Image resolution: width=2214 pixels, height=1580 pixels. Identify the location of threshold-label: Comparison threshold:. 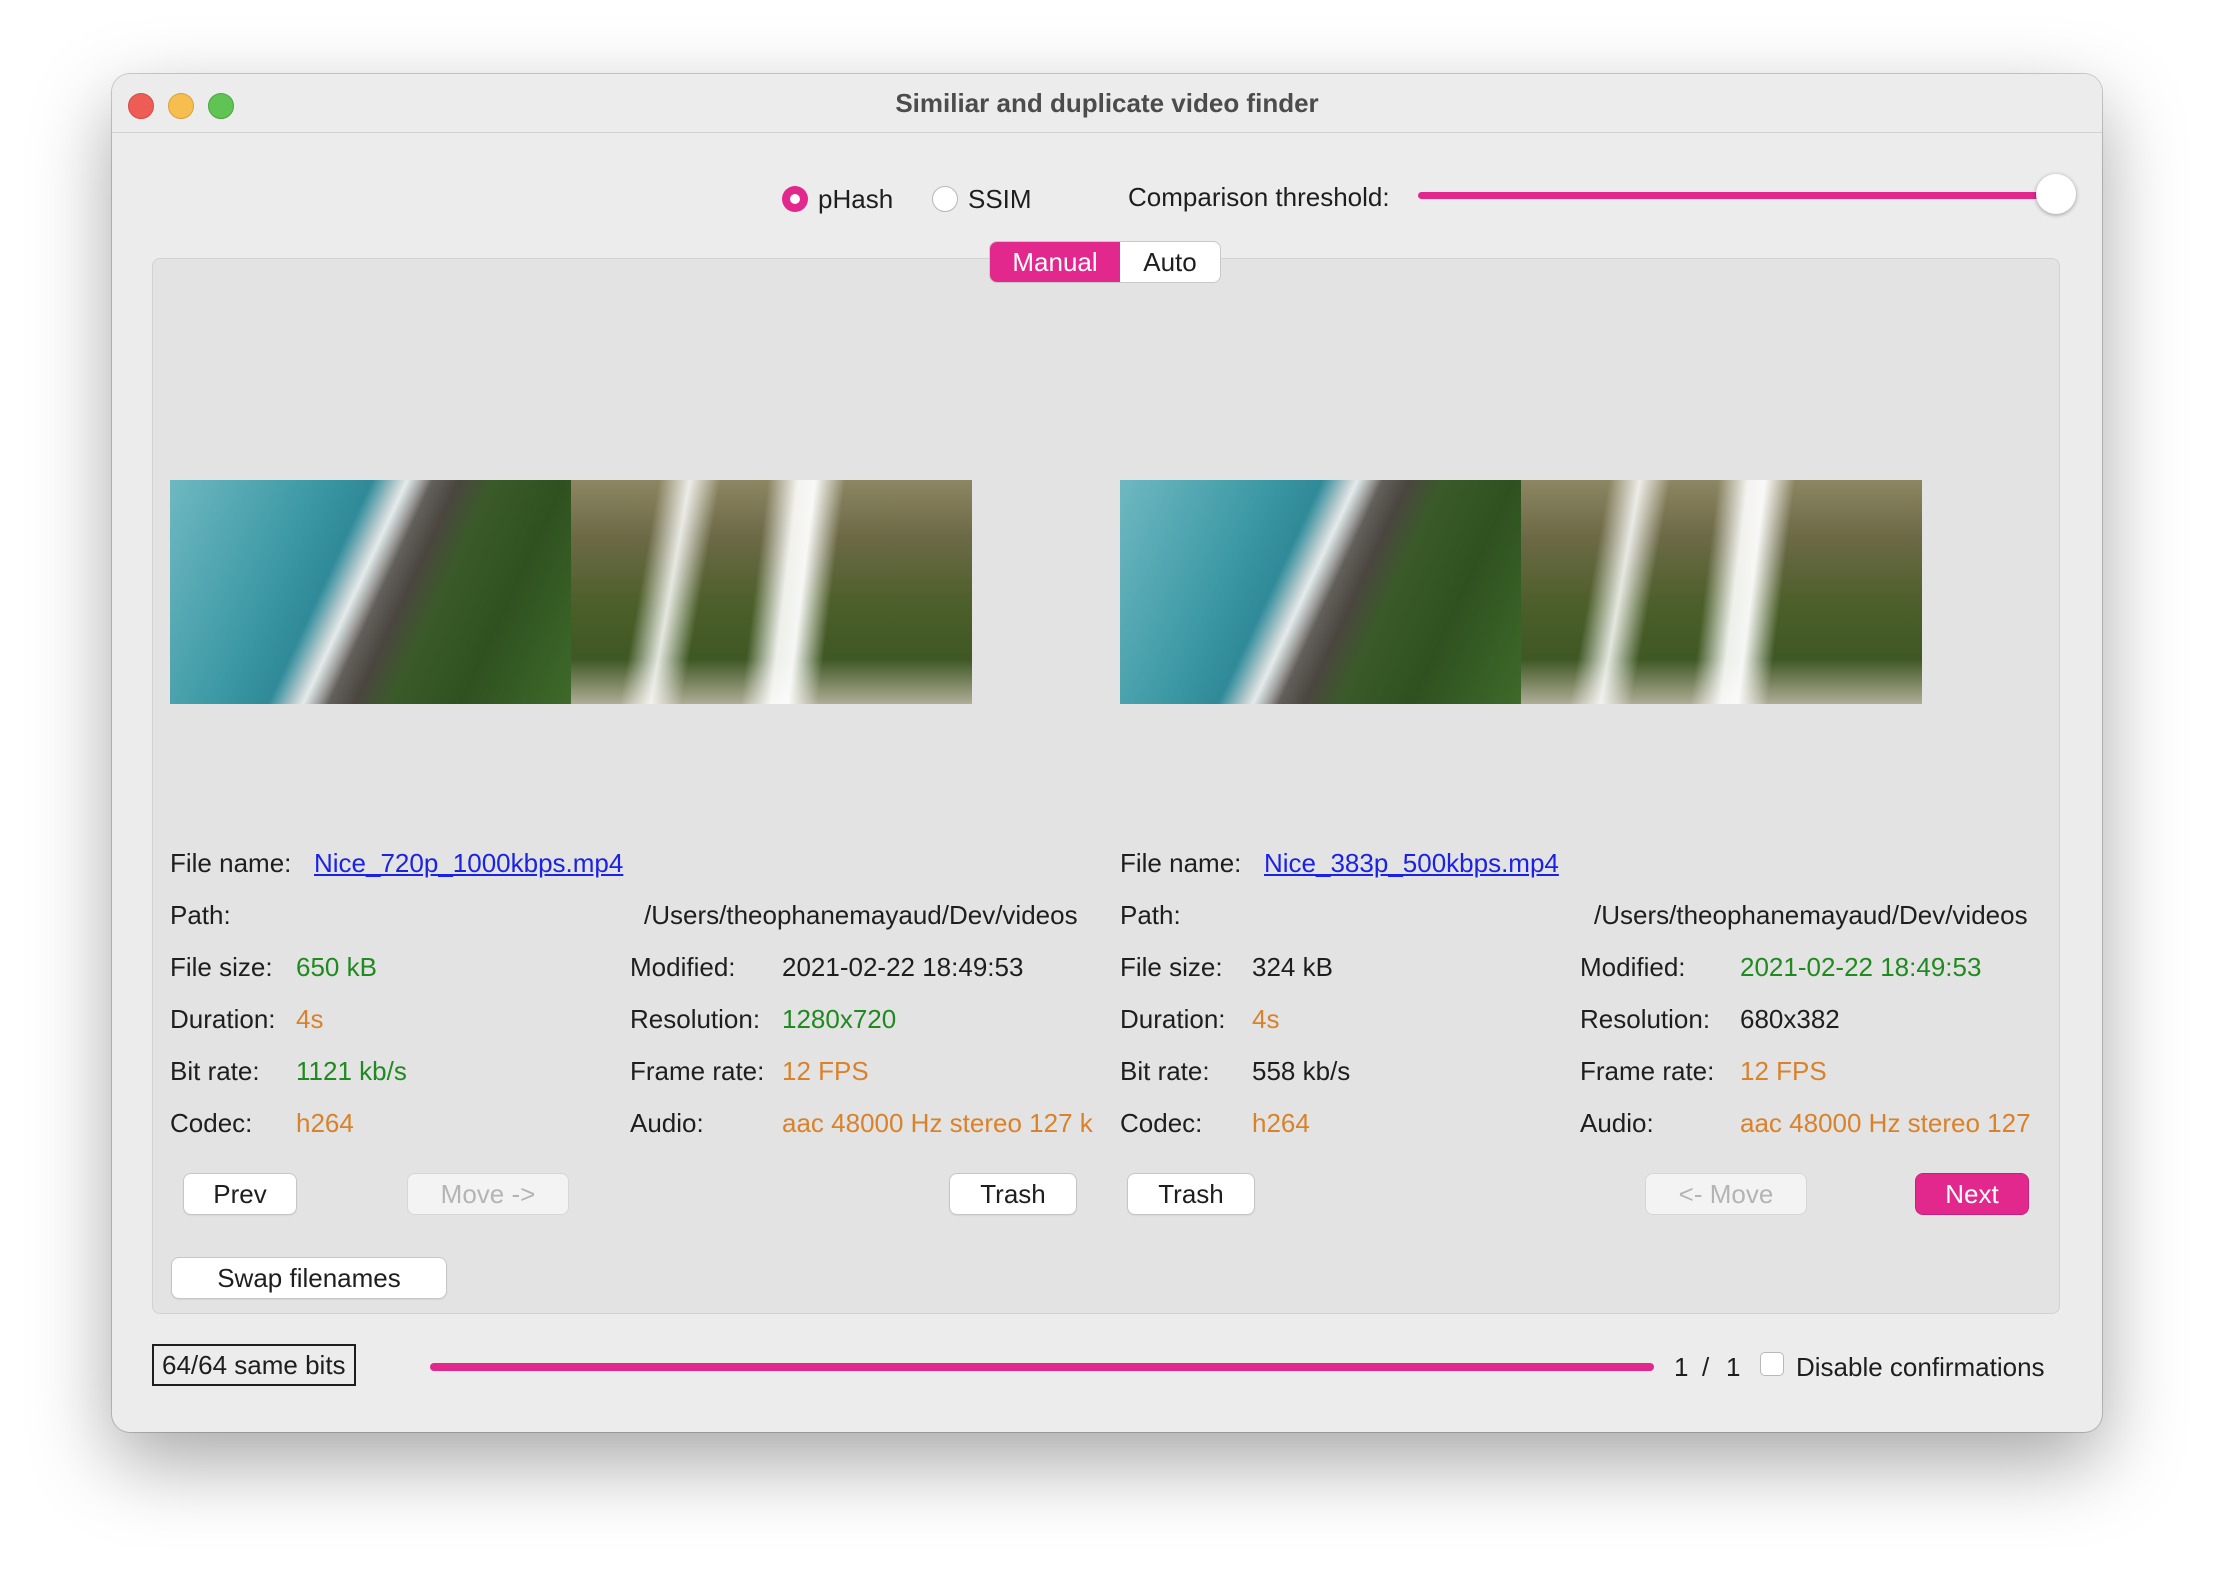
(1259, 197).